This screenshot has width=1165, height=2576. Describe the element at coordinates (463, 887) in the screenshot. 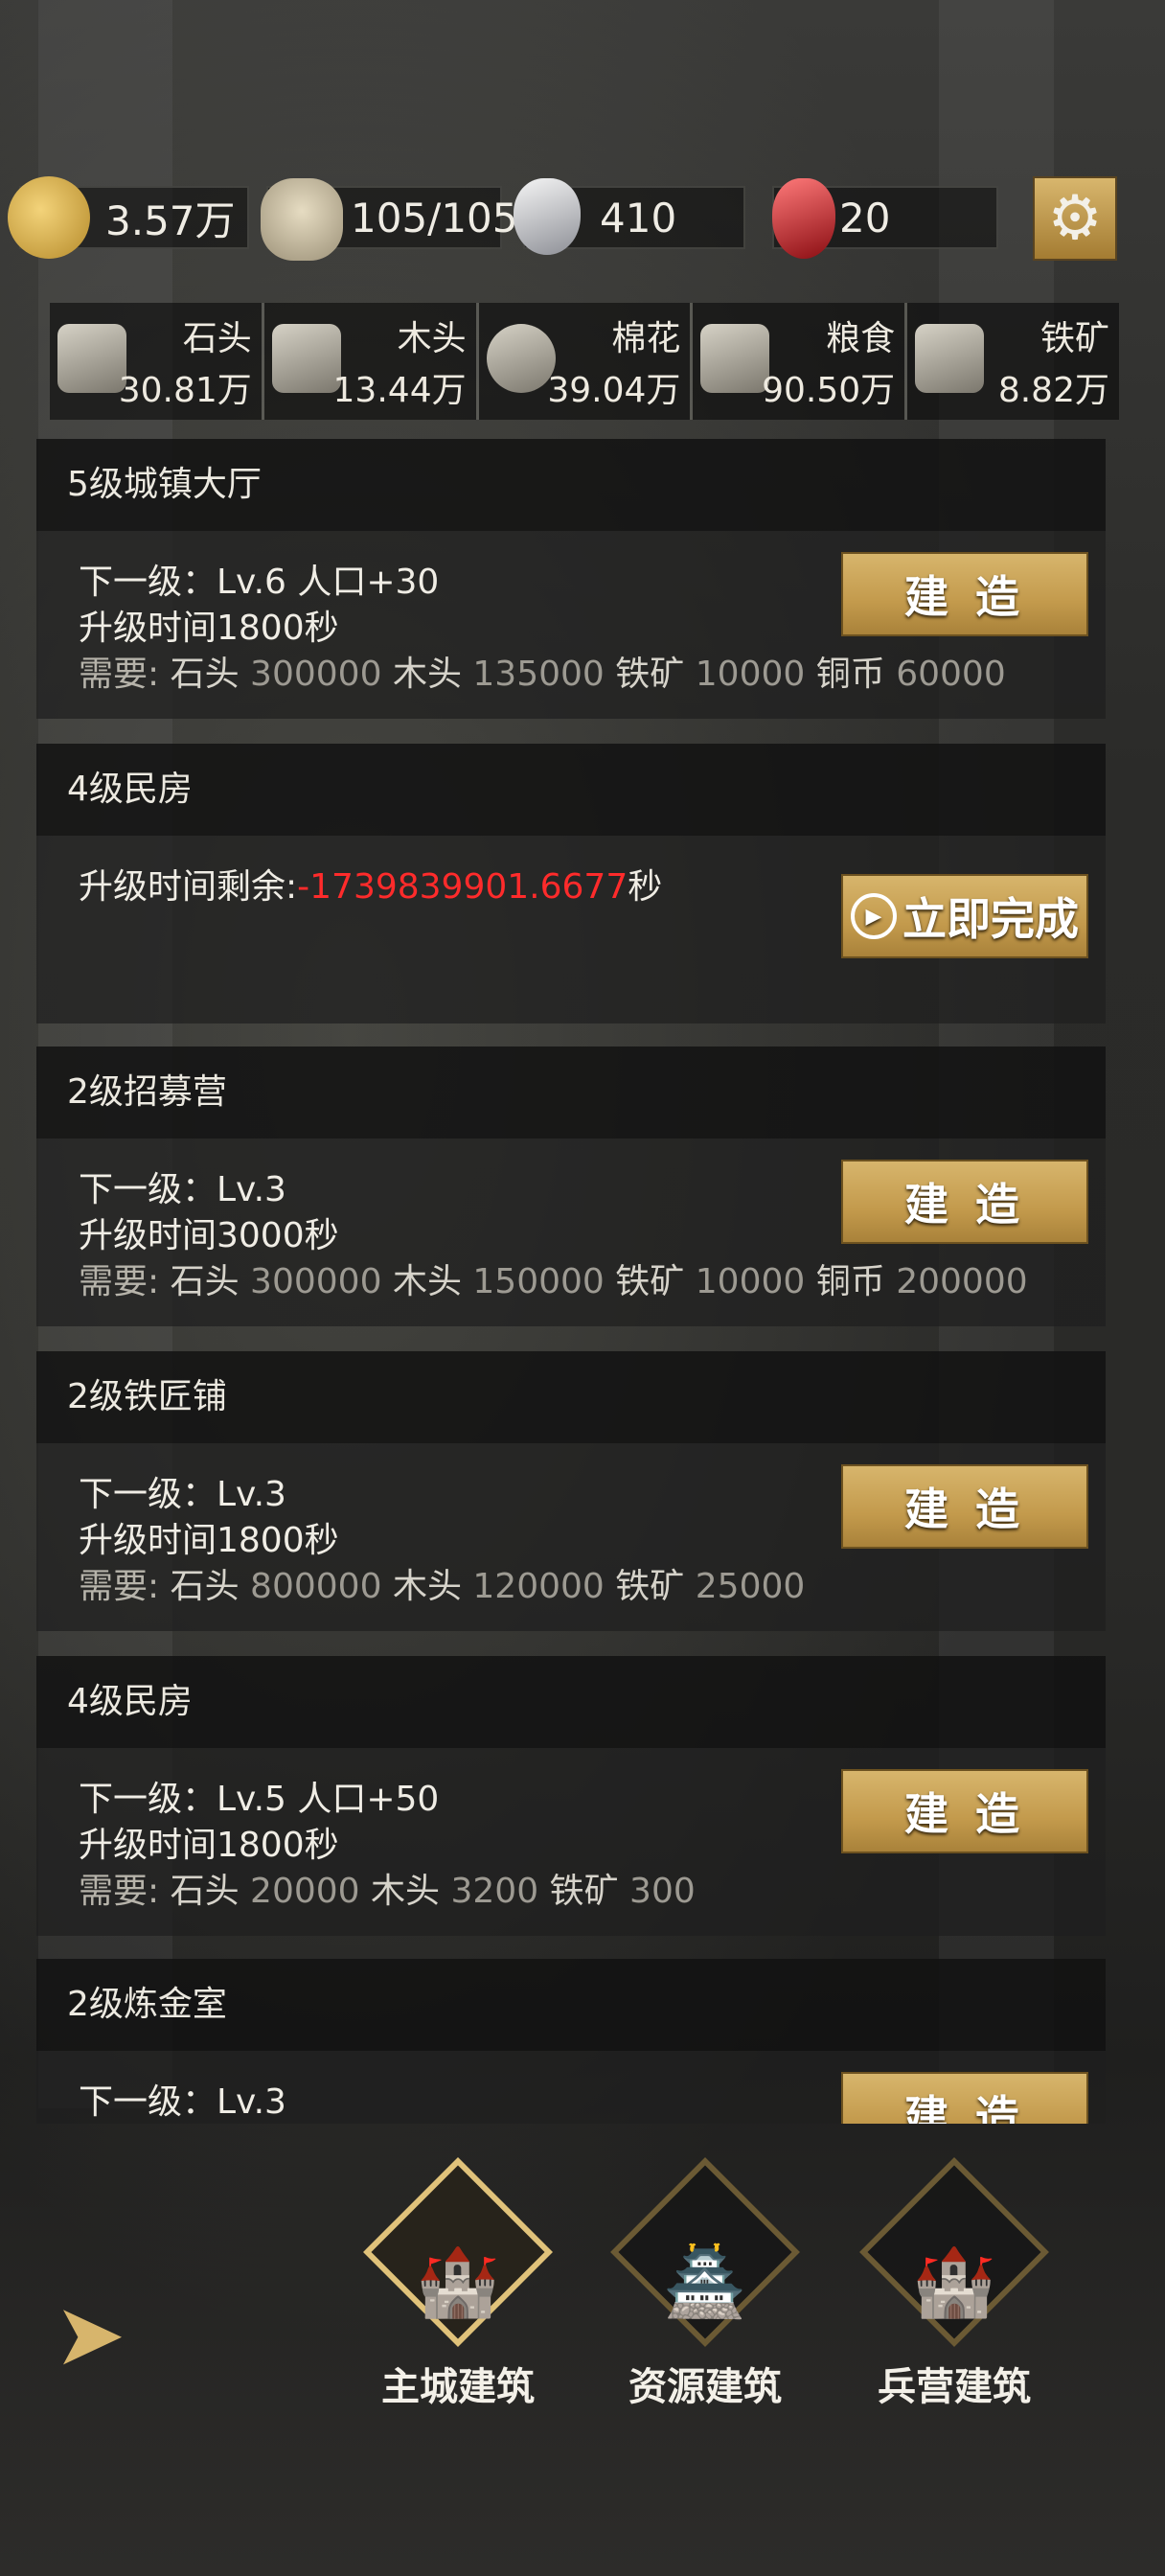

I see `remaining-value: -1739839901.6677` at that location.